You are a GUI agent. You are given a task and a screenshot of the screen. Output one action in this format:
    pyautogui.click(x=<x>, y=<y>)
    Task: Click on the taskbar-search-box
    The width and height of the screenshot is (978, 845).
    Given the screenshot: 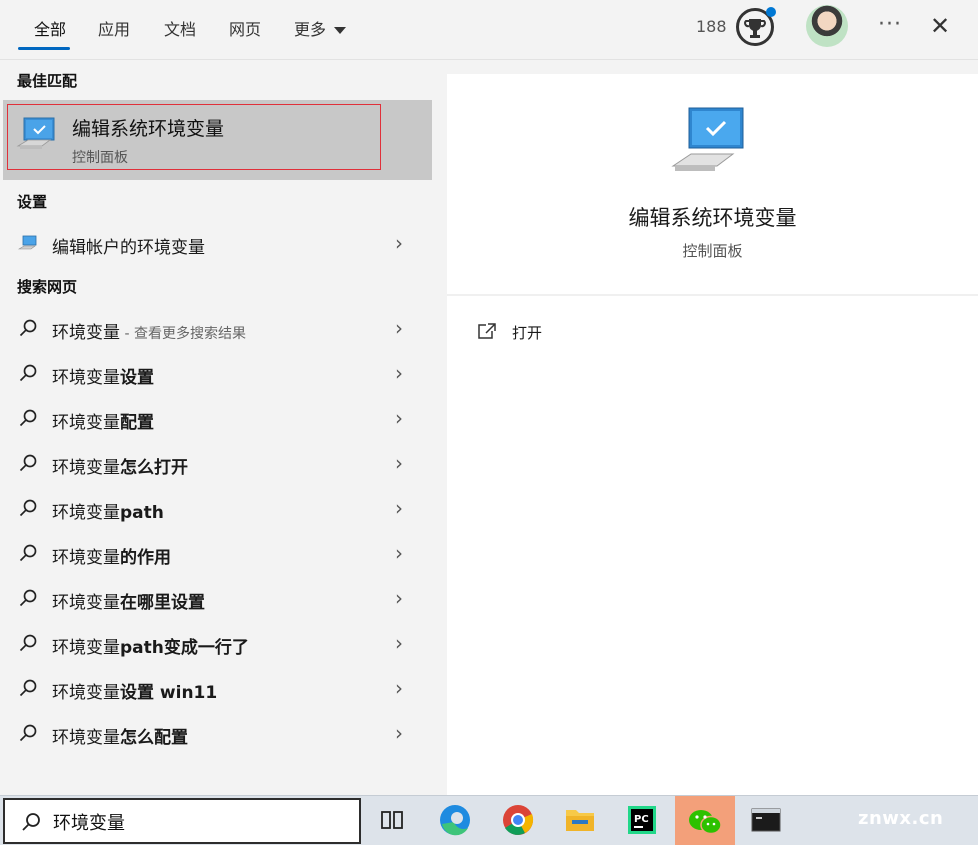 What is the action you would take?
    pyautogui.click(x=182, y=821)
    